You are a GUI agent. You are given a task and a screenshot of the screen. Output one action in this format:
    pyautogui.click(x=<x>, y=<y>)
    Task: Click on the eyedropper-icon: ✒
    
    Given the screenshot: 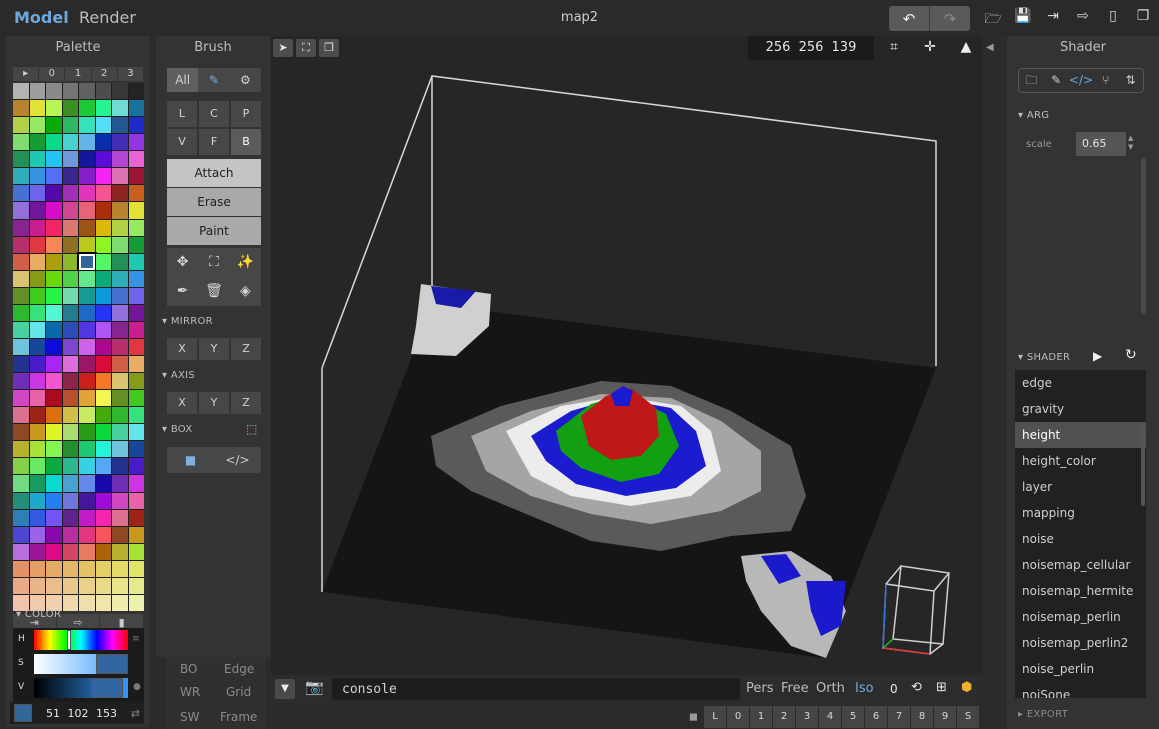 What is the action you would take?
    pyautogui.click(x=182, y=291)
    